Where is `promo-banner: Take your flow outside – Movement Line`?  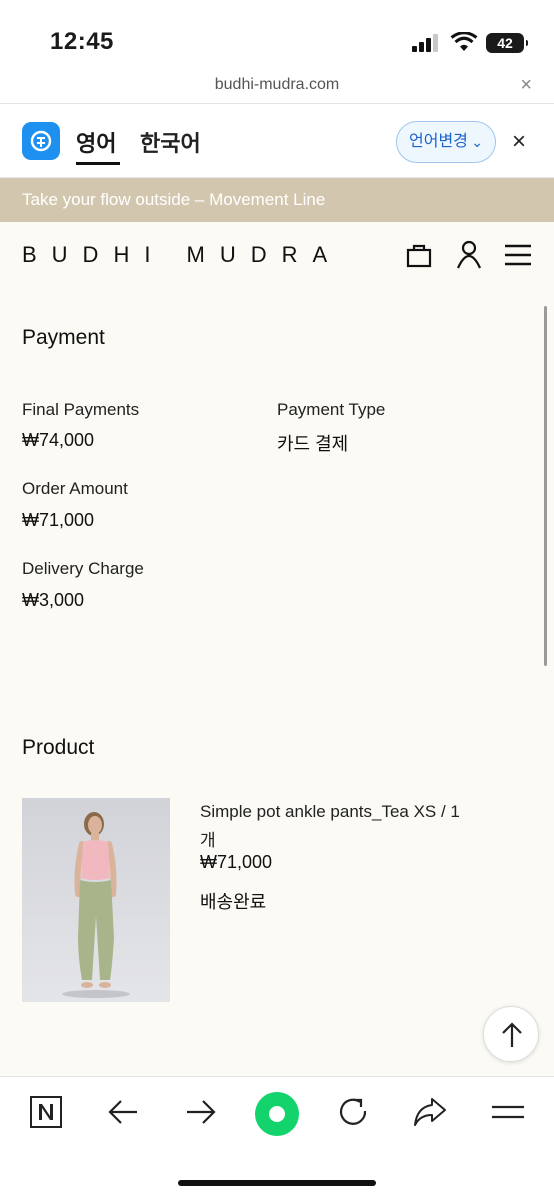
promo-banner: Take your flow outside – Movement Line is located at coordinates (277, 200).